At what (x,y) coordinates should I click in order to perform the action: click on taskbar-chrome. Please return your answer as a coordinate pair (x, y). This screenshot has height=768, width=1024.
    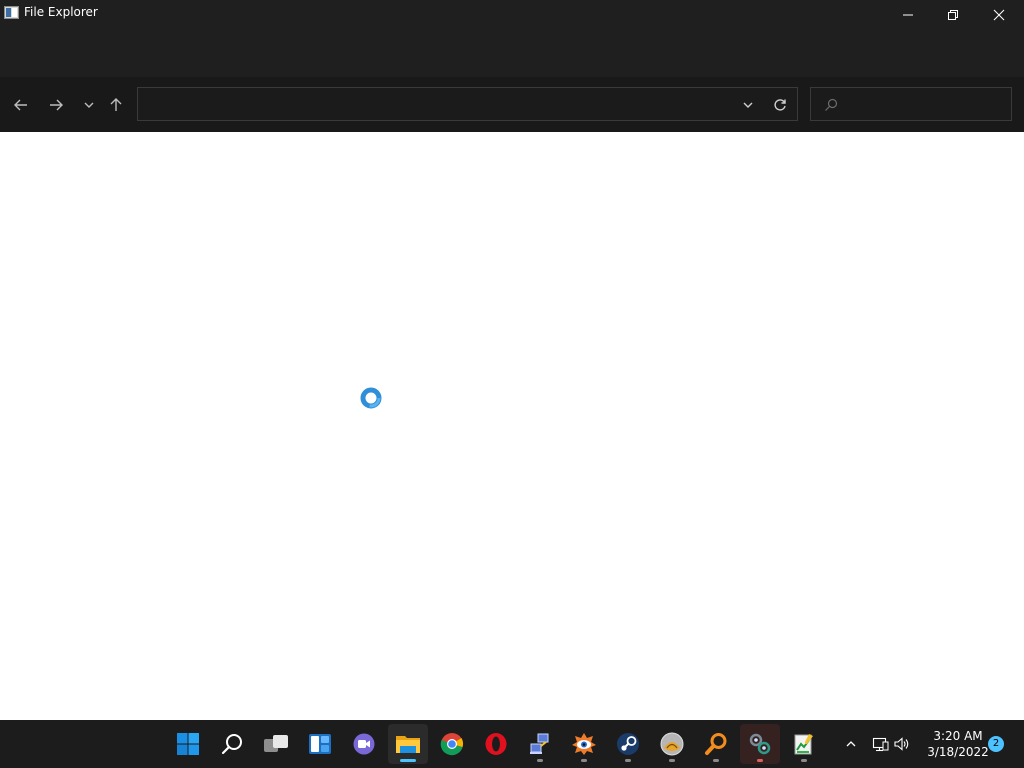
    Looking at the image, I should click on (452, 744).